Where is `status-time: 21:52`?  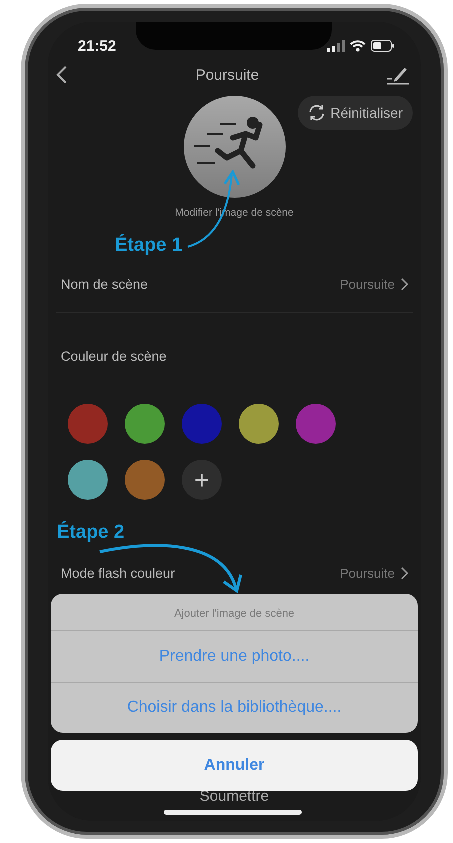 status-time: 21:52 is located at coordinates (97, 46).